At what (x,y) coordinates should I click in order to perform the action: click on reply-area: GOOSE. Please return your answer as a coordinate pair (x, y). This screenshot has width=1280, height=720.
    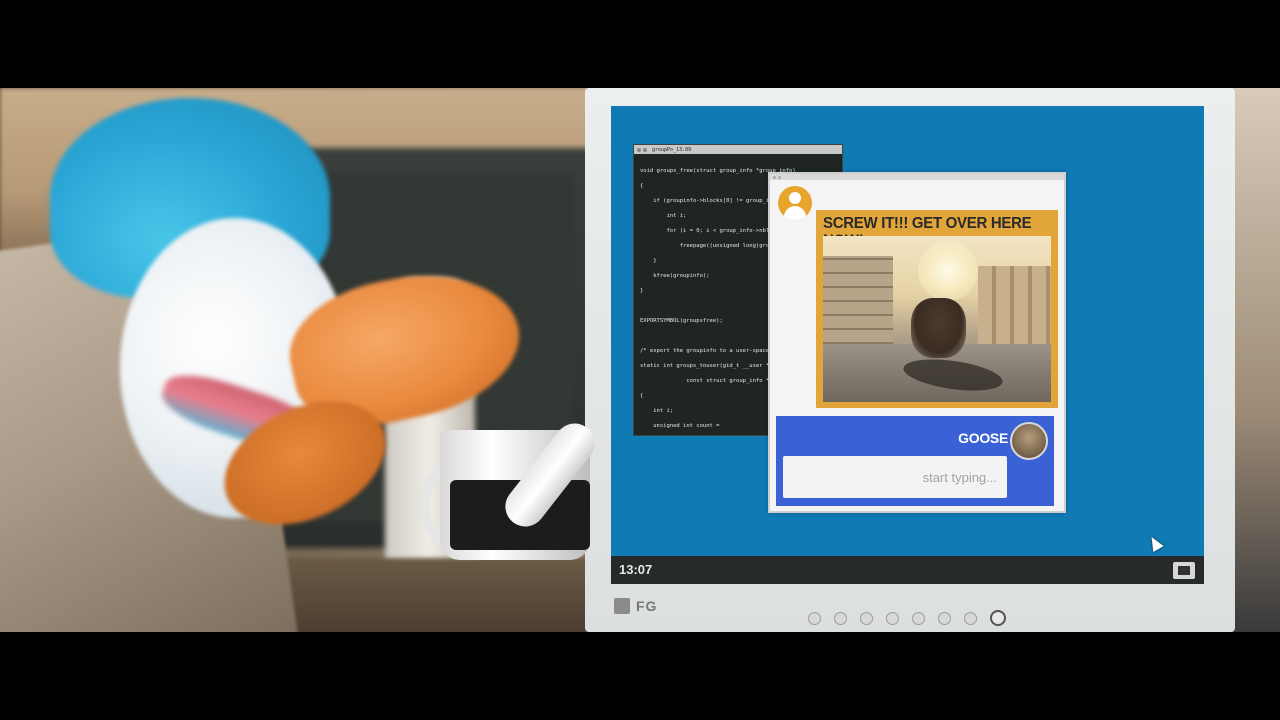
    Looking at the image, I should click on (915, 461).